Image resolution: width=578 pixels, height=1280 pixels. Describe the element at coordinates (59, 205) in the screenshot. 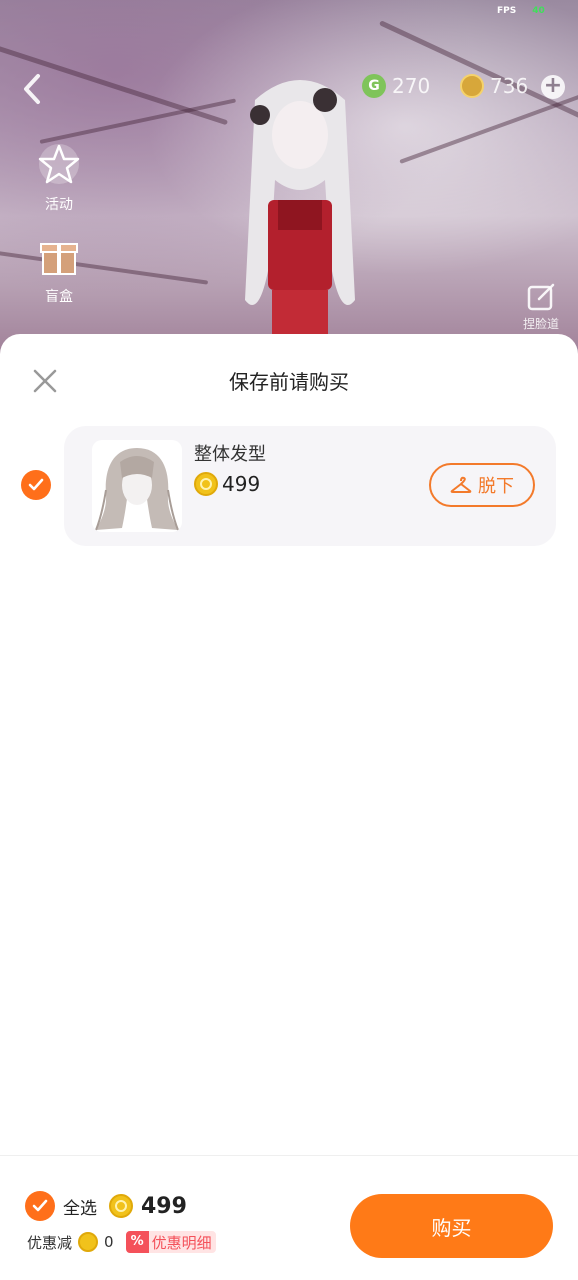

I see `activity-label: 活动` at that location.